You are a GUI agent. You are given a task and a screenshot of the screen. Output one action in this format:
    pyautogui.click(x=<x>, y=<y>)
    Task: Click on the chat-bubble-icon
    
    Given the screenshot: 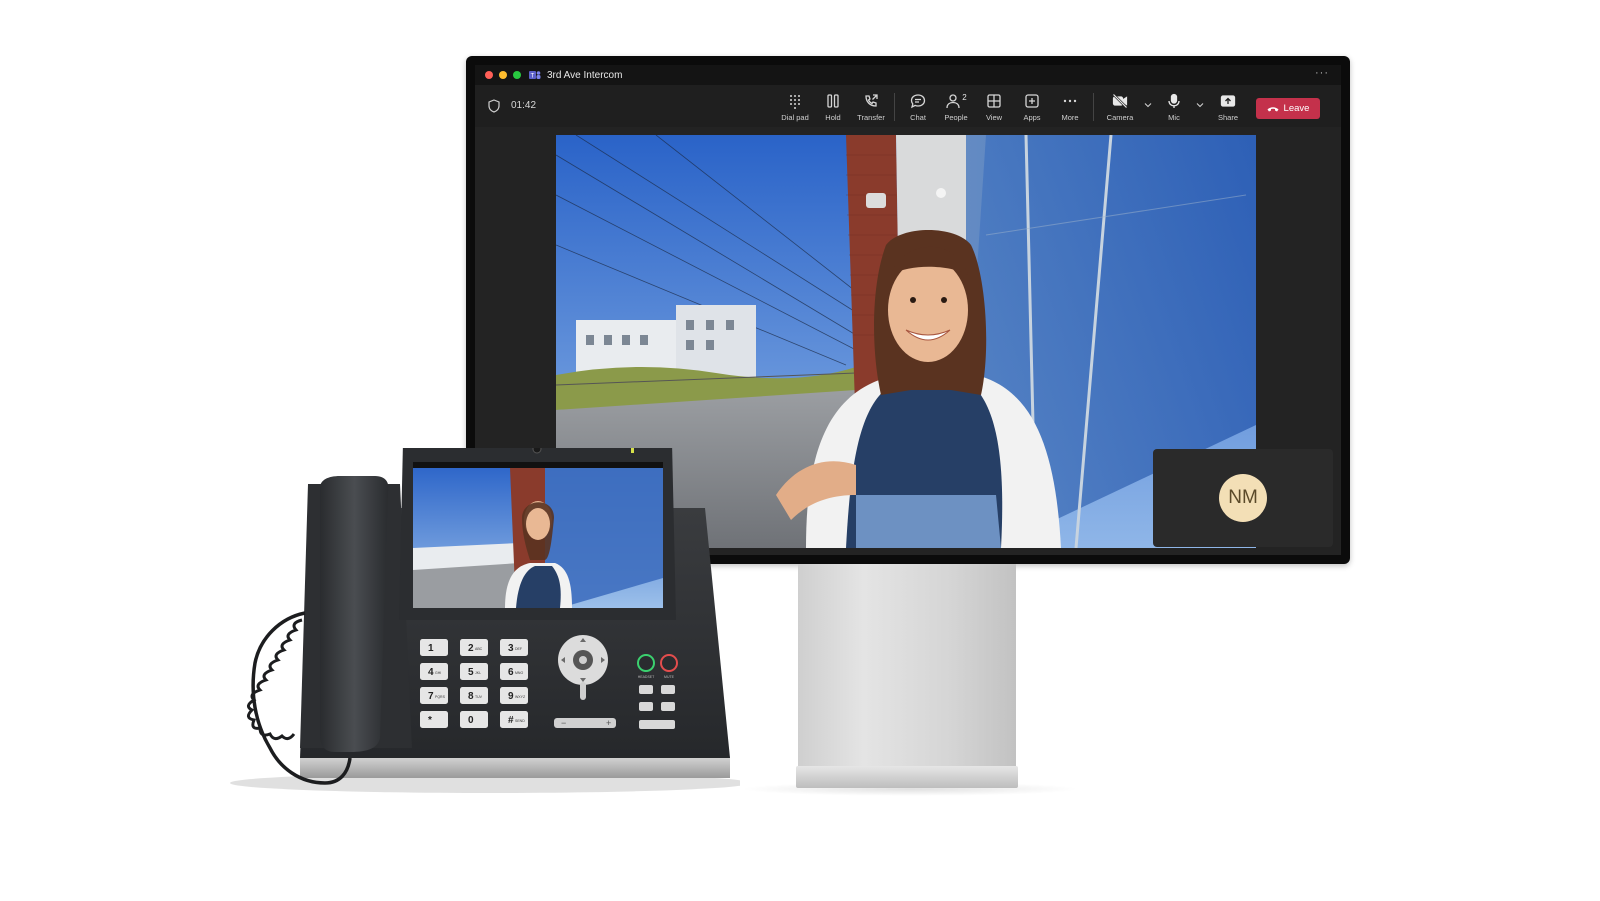 What is the action you would take?
    pyautogui.click(x=918, y=101)
    